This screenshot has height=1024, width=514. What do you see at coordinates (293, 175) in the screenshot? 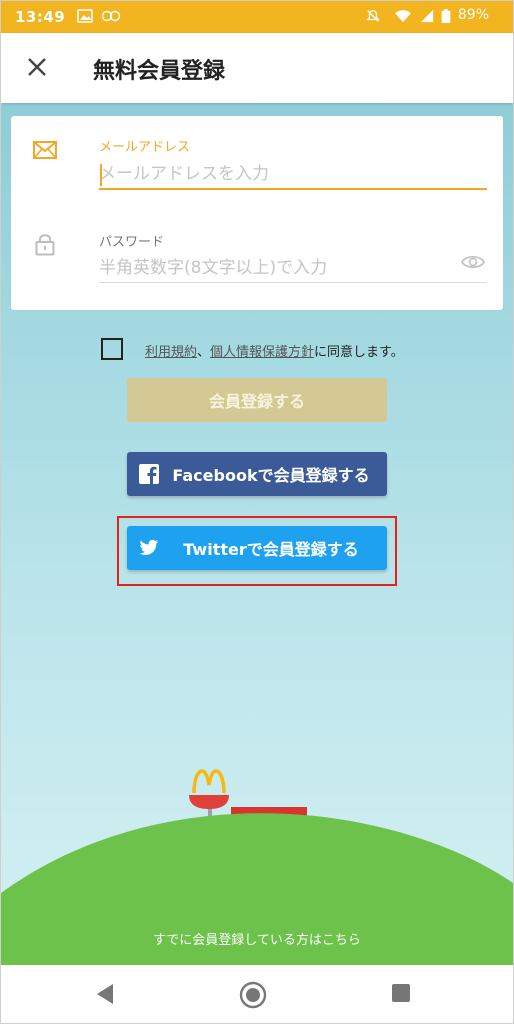
I see `email-input` at bounding box center [293, 175].